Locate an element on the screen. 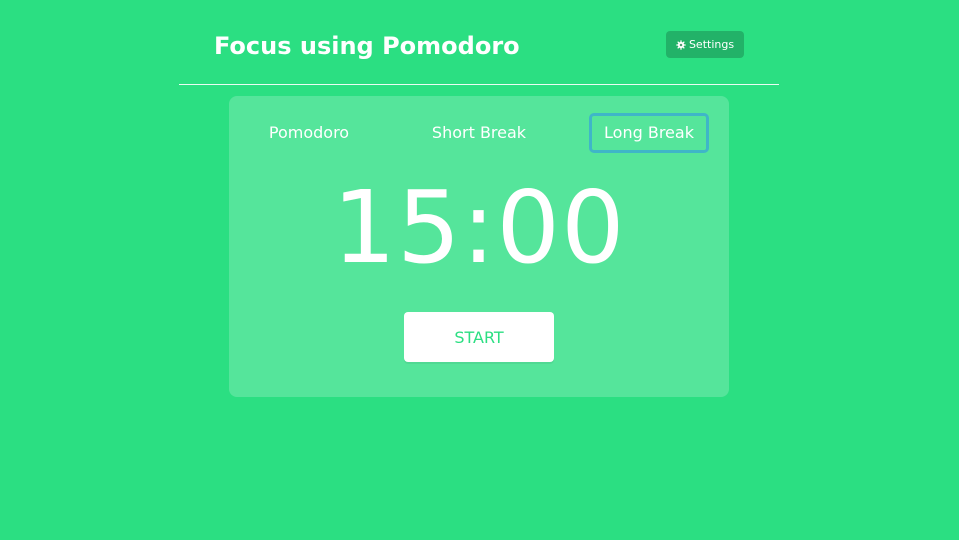  settings-button: Settings is located at coordinates (705, 44).